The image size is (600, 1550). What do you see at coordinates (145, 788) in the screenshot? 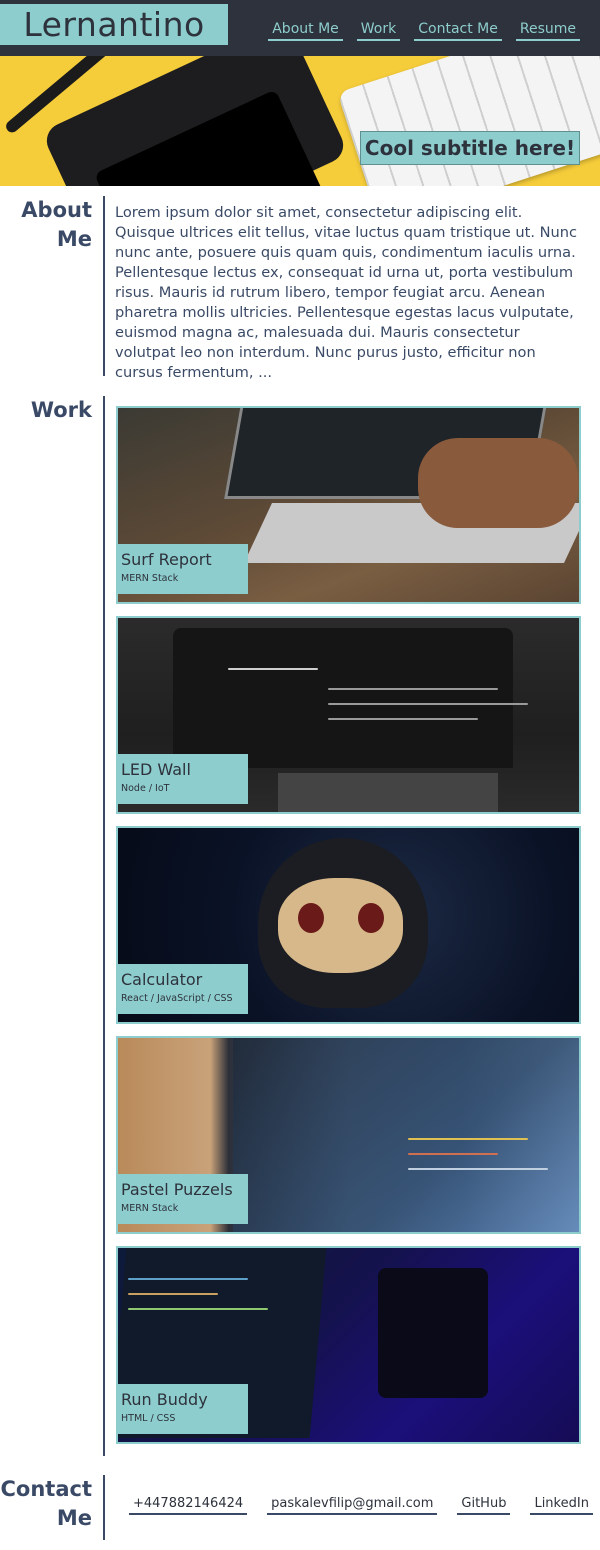
I see `project-stack: Node / IoT` at bounding box center [145, 788].